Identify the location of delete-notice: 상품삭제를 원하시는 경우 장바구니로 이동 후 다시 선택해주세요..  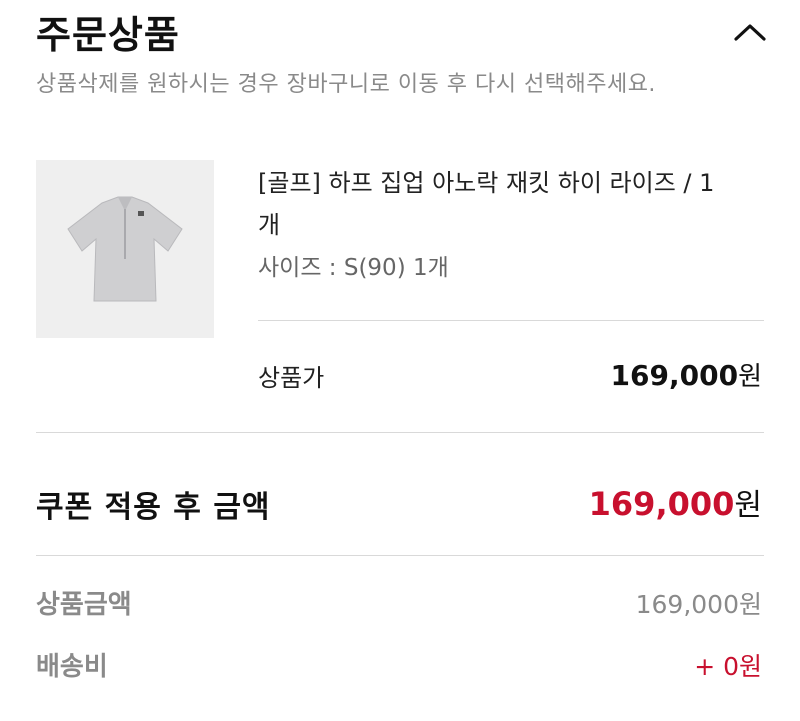
(346, 84).